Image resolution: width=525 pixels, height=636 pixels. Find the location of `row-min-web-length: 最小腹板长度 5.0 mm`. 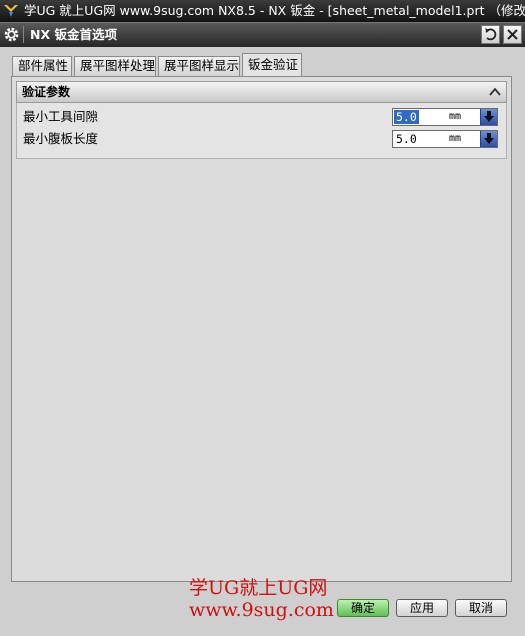

row-min-web-length: 最小腹板长度 5.0 mm is located at coordinates (261, 139).